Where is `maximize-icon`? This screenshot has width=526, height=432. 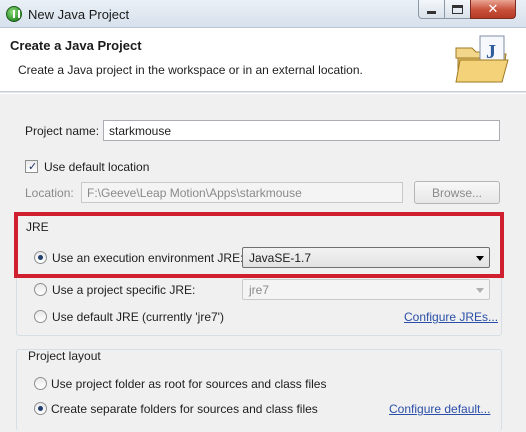
maximize-icon is located at coordinates (457, 9).